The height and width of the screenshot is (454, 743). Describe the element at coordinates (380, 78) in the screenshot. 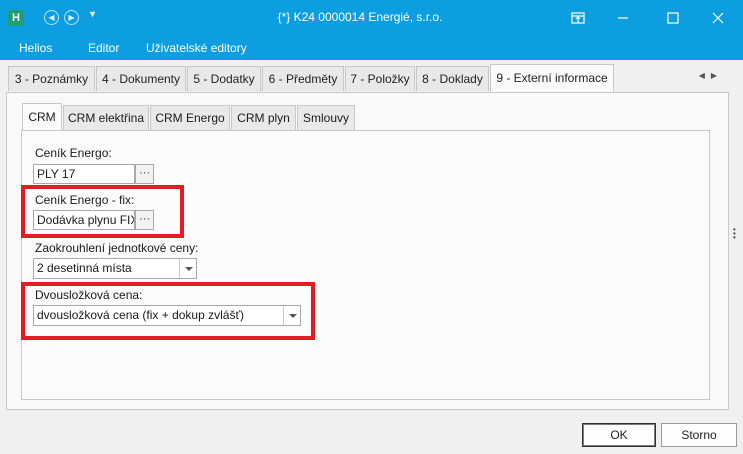

I see `tab-polozky: 7 - Položky` at that location.